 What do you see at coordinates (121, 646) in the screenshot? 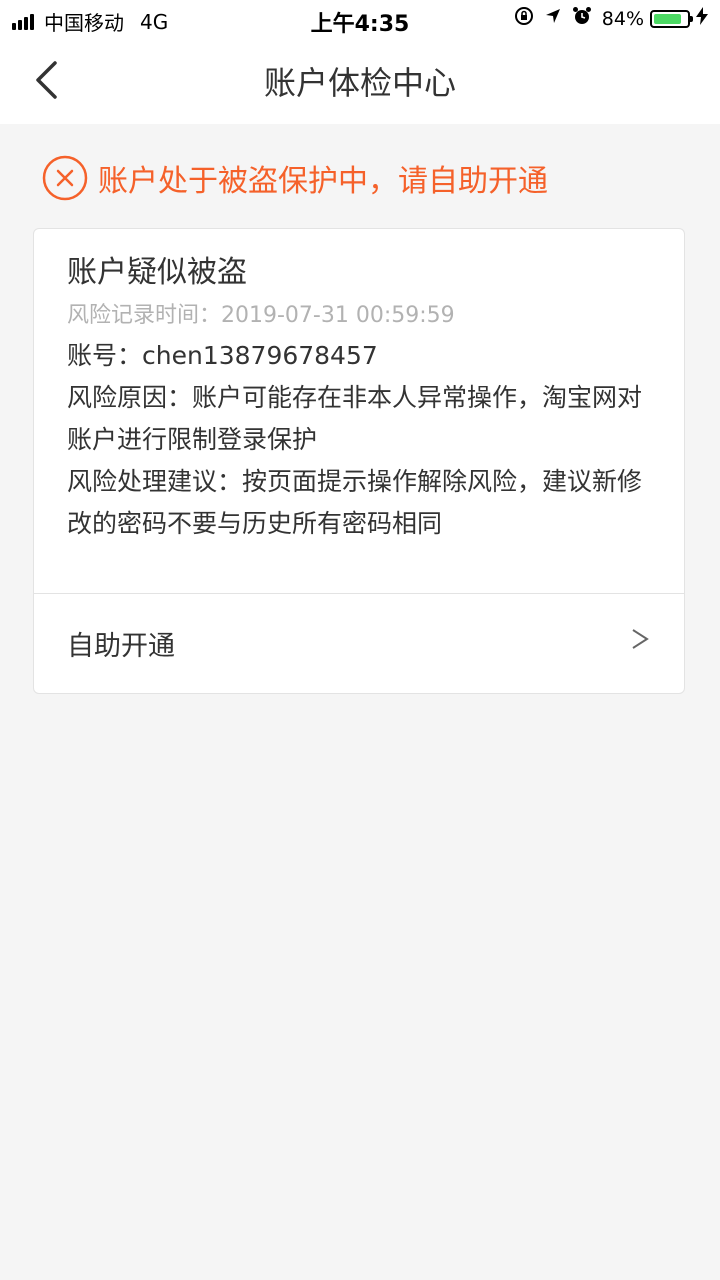
I see `self-service-unlock-label: 自助开通` at bounding box center [121, 646].